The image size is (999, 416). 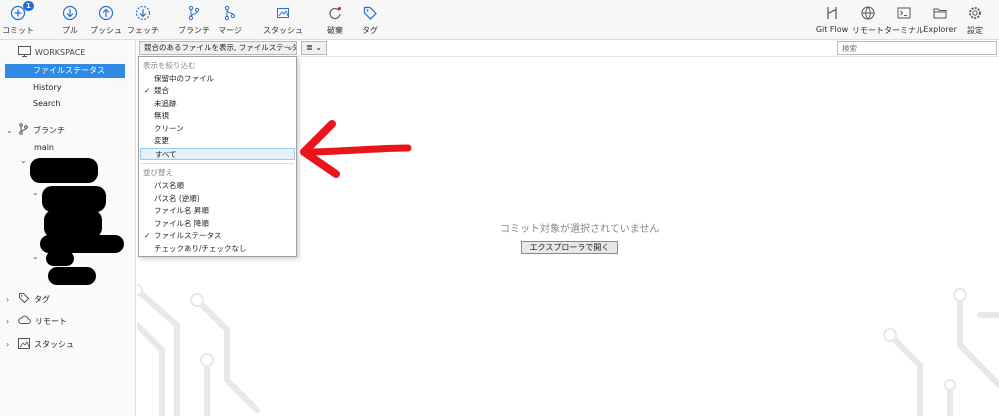 I want to click on stash-button: スタッシュ, so click(x=283, y=20).